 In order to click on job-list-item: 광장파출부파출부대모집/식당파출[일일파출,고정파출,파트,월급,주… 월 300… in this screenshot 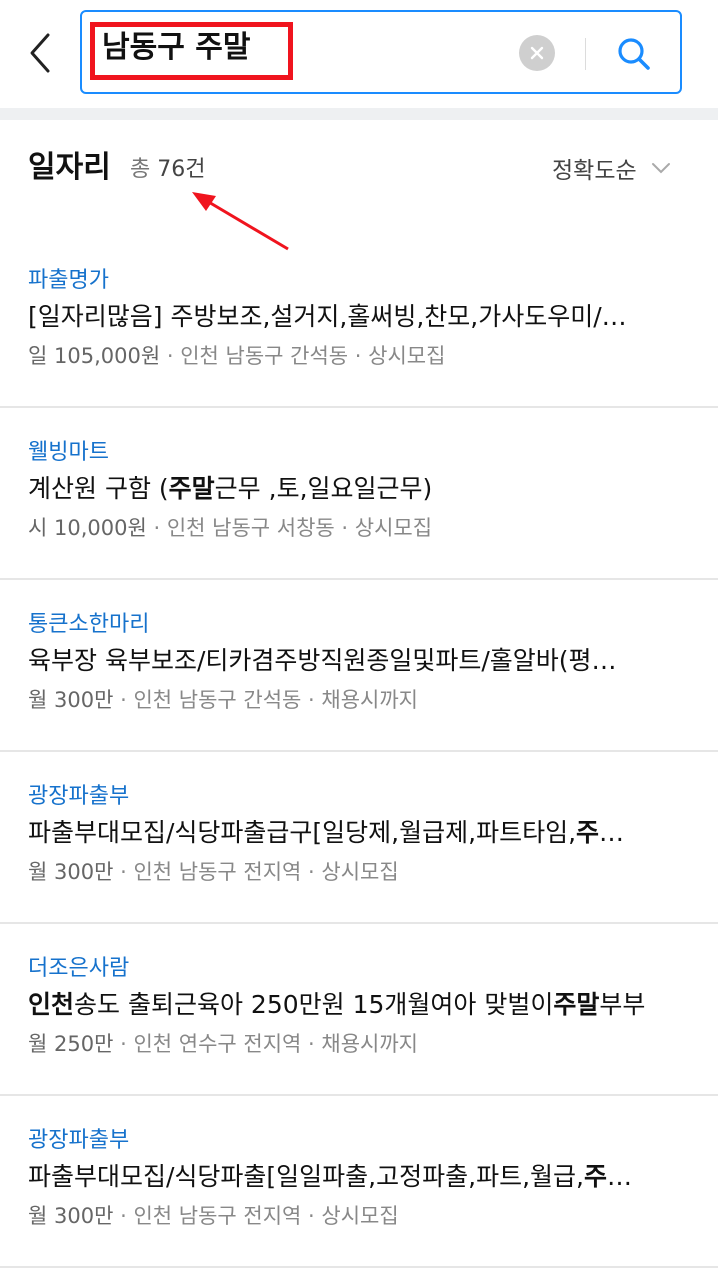, I will do `click(359, 1182)`.